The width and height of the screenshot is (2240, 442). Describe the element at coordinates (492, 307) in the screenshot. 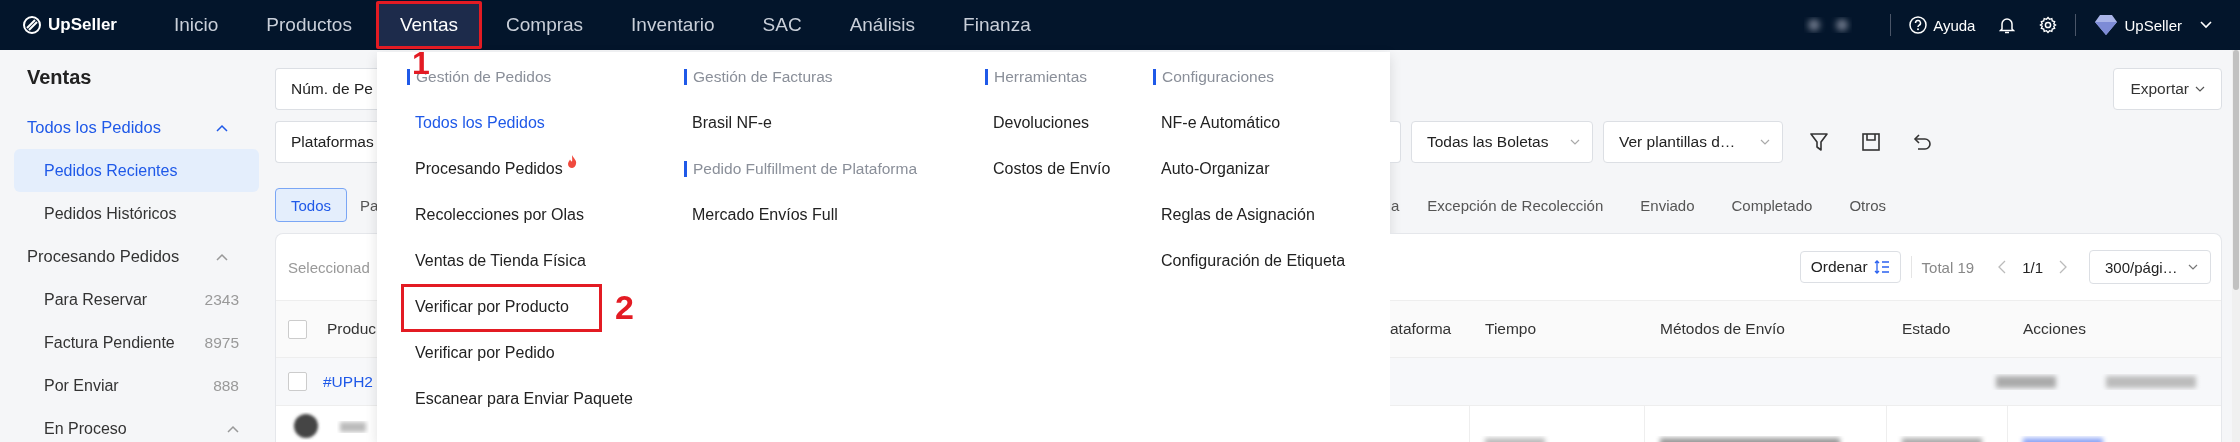

I see `menu-item: Verificar por Producto` at that location.